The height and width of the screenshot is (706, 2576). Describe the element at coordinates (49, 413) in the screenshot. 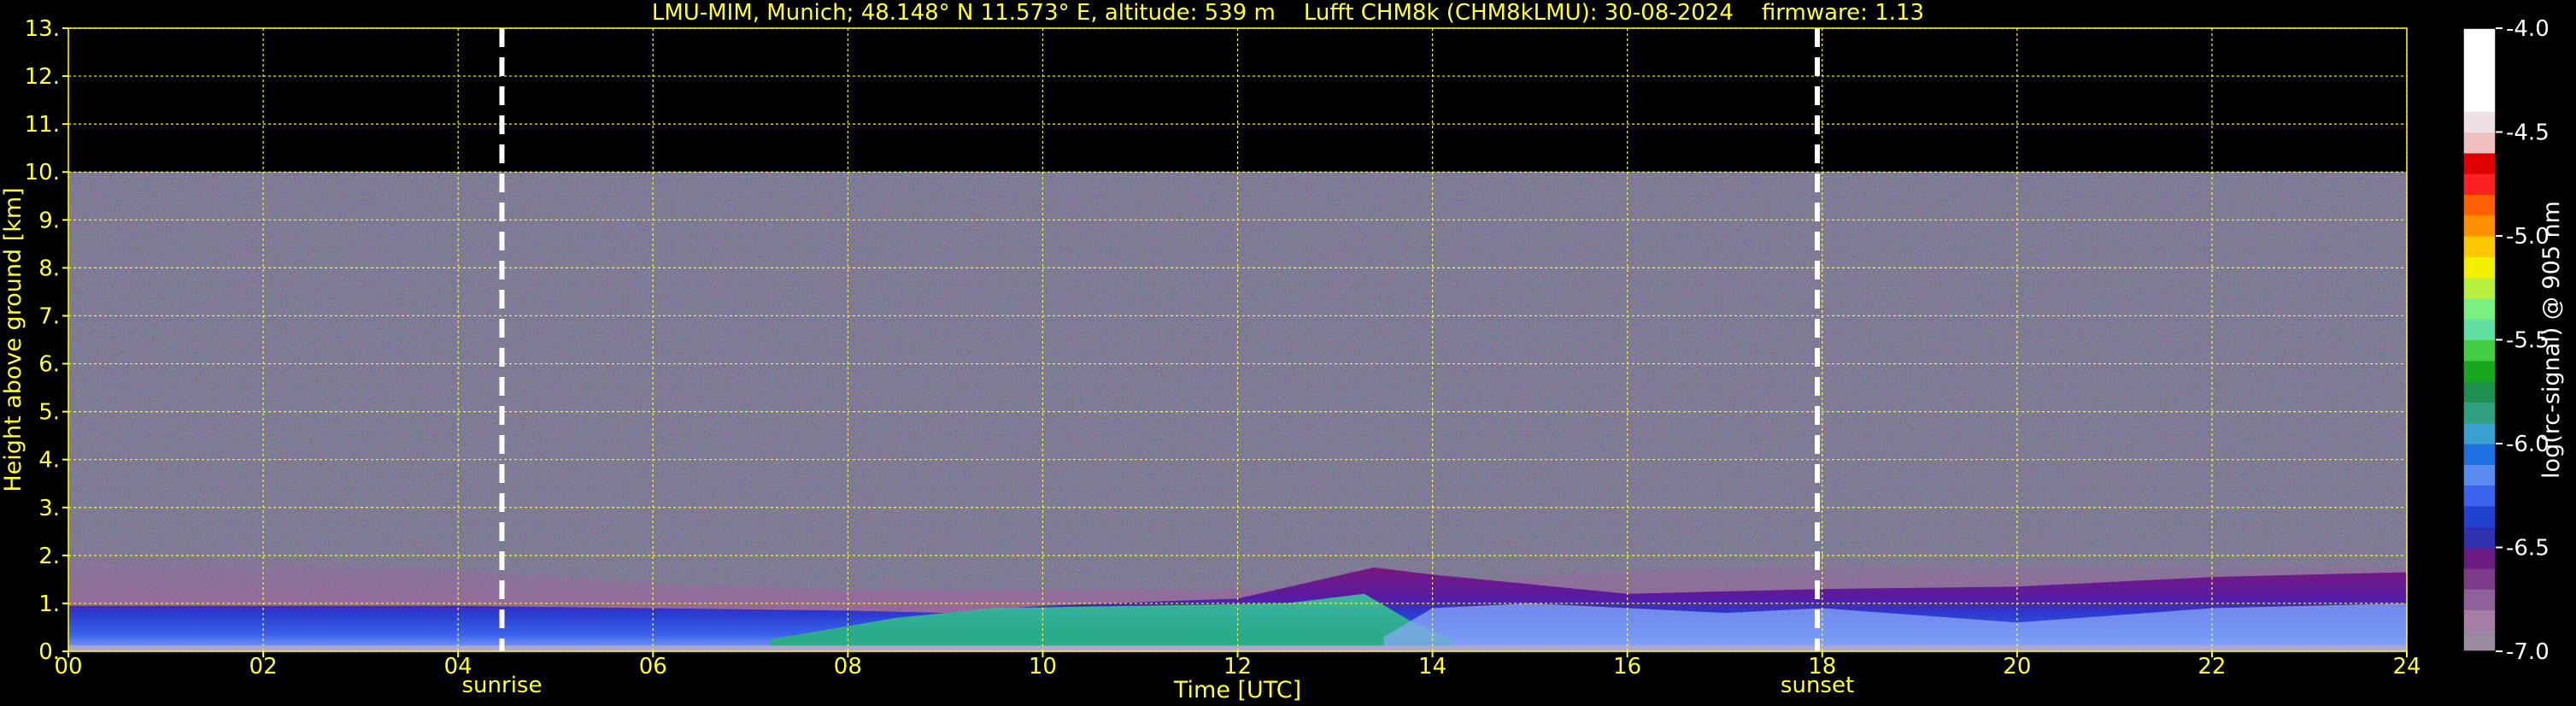

I see `y-tick-label: 5.` at that location.